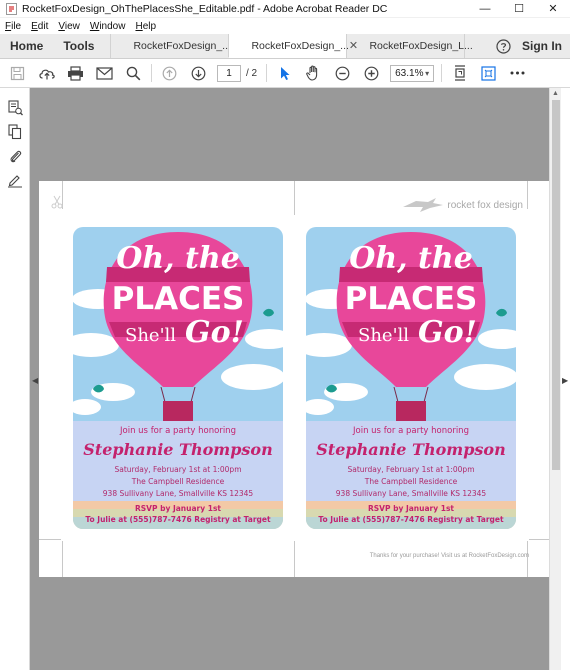 This screenshot has width=570, height=670. What do you see at coordinates (517, 73) in the screenshot?
I see `more-tools-icon` at bounding box center [517, 73].